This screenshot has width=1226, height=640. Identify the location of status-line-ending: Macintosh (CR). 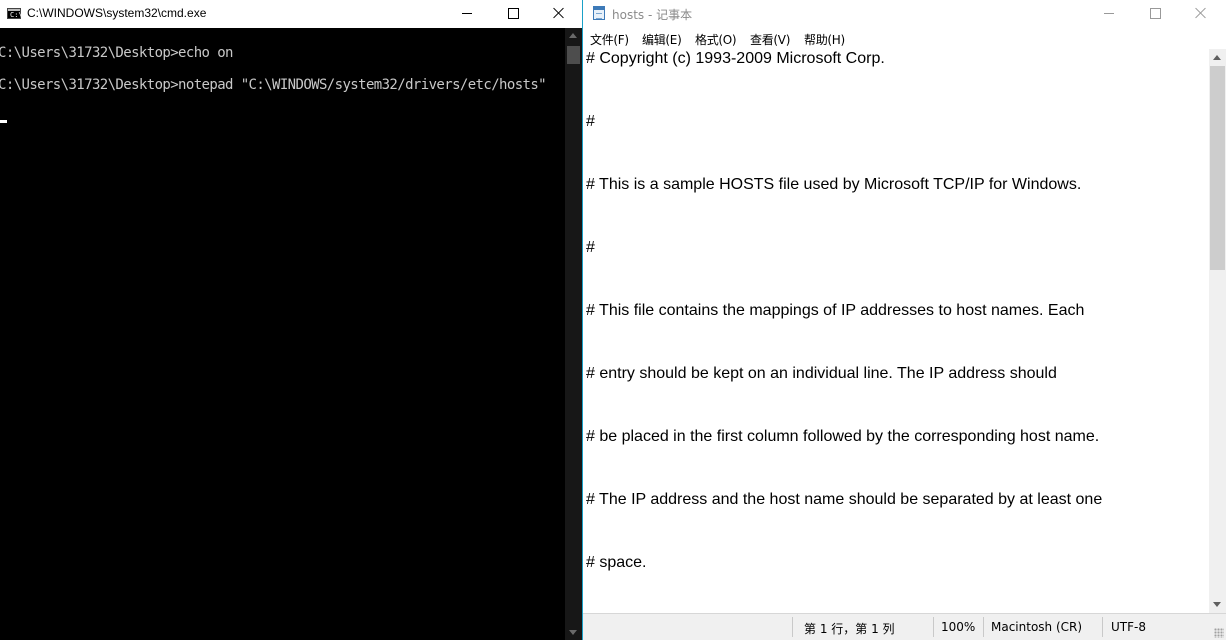
(1037, 627).